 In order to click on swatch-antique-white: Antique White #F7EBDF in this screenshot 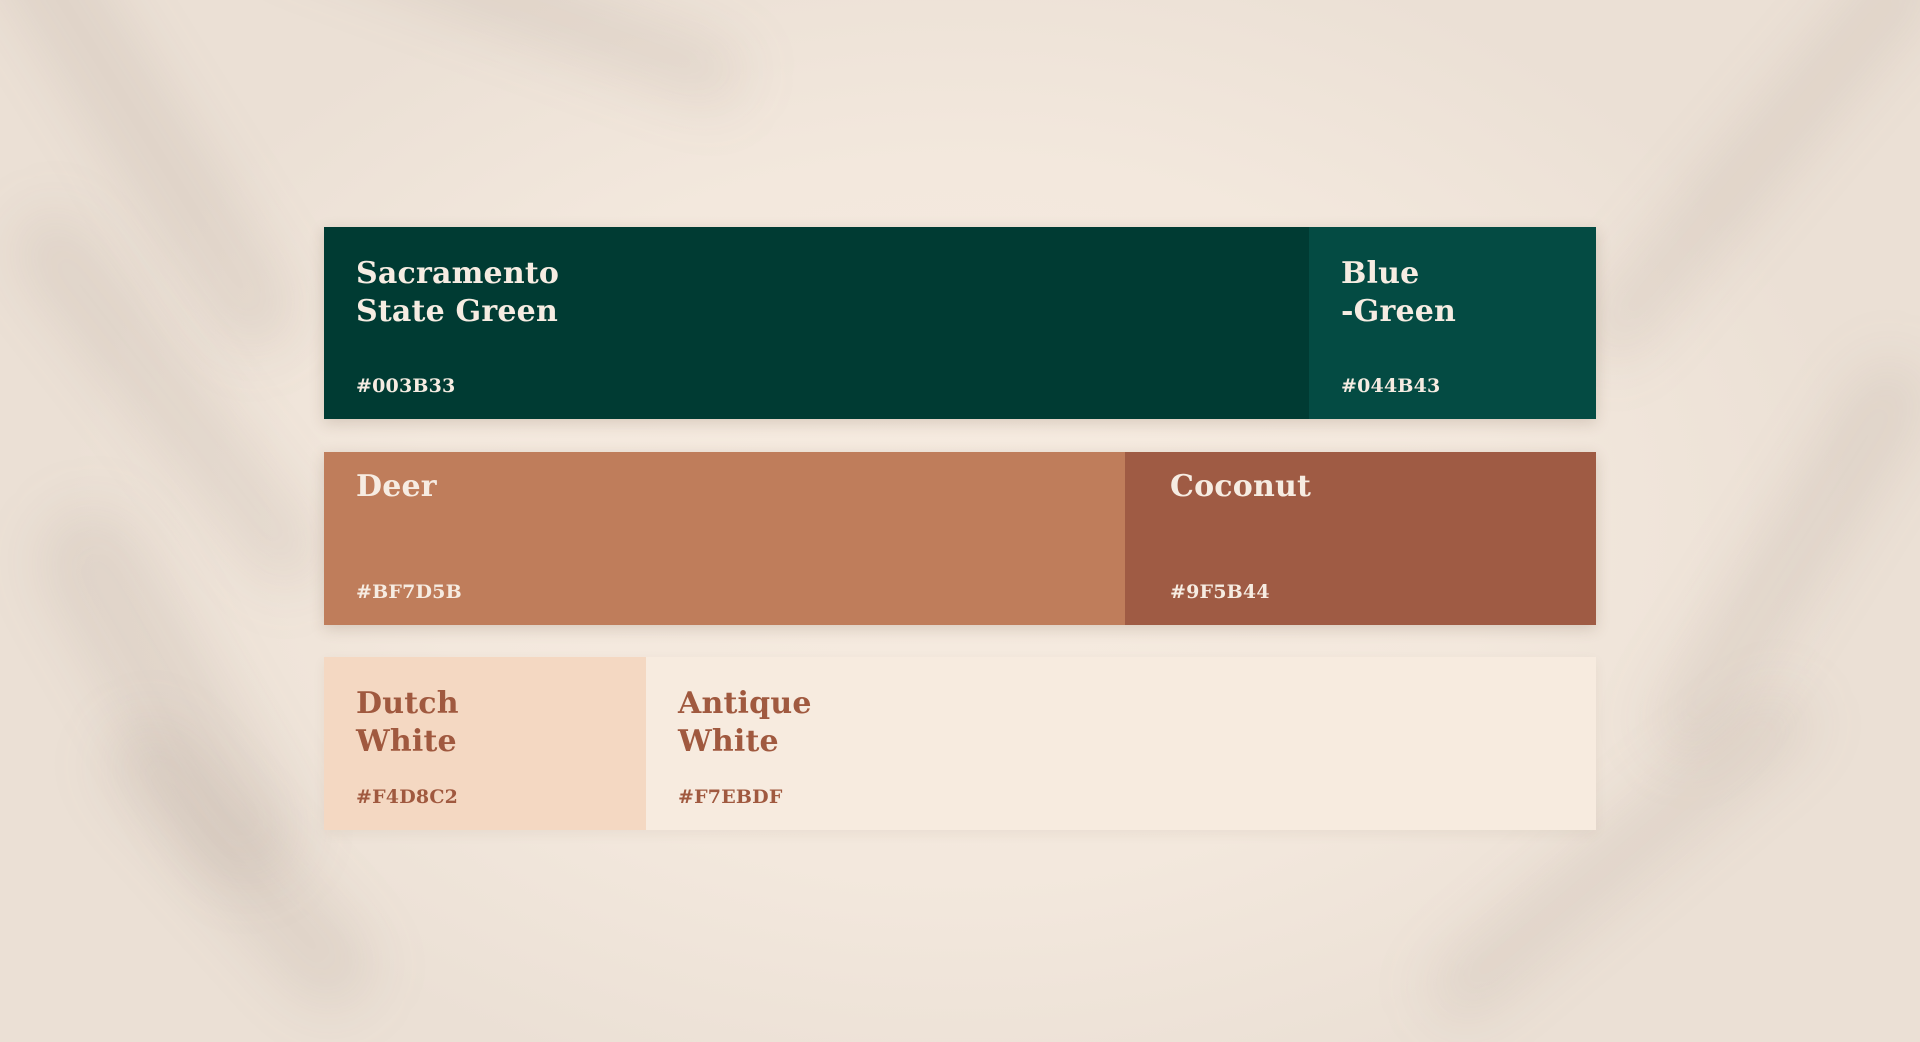, I will do `click(1121, 743)`.